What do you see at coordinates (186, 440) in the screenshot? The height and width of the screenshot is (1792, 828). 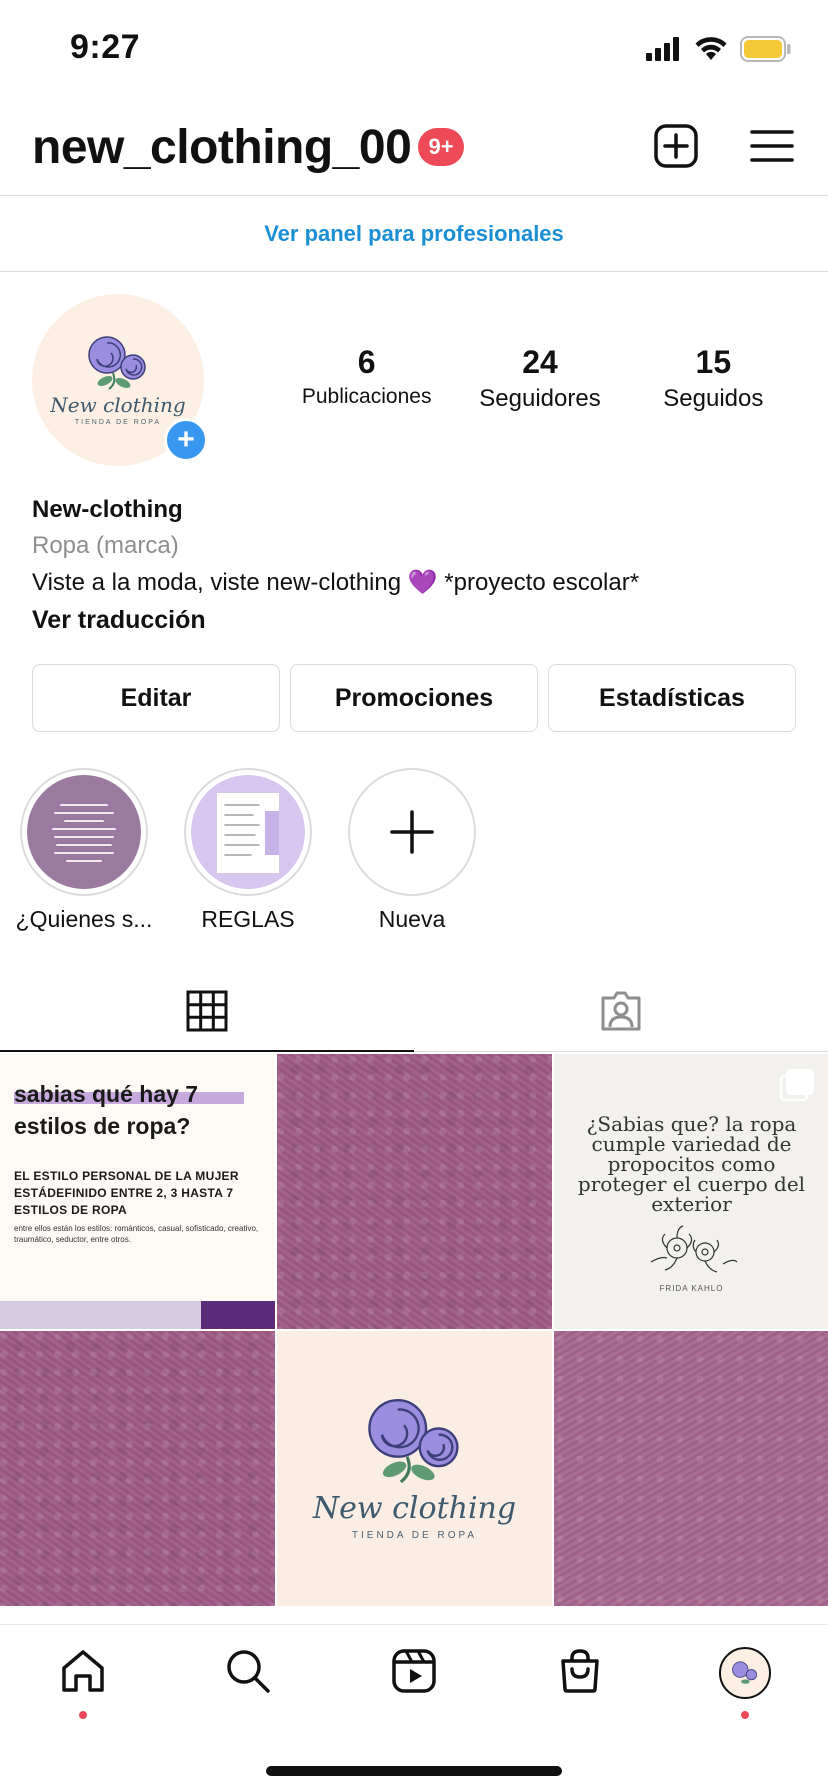 I see `add-story-button: +` at bounding box center [186, 440].